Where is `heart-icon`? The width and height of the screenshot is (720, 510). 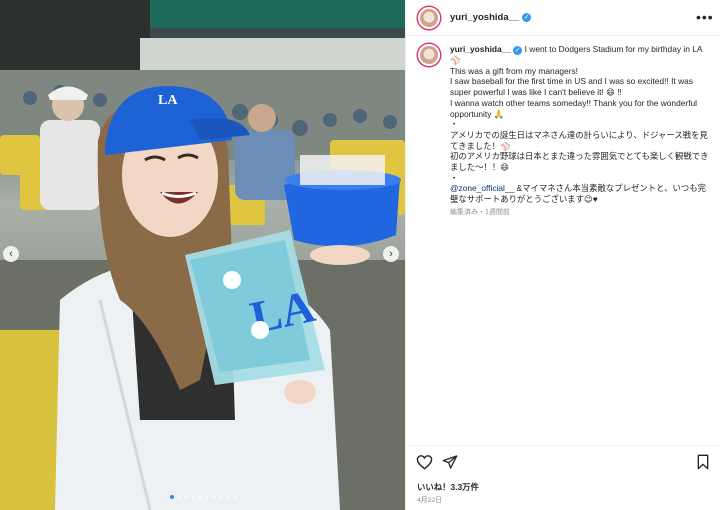 heart-icon is located at coordinates (424, 462).